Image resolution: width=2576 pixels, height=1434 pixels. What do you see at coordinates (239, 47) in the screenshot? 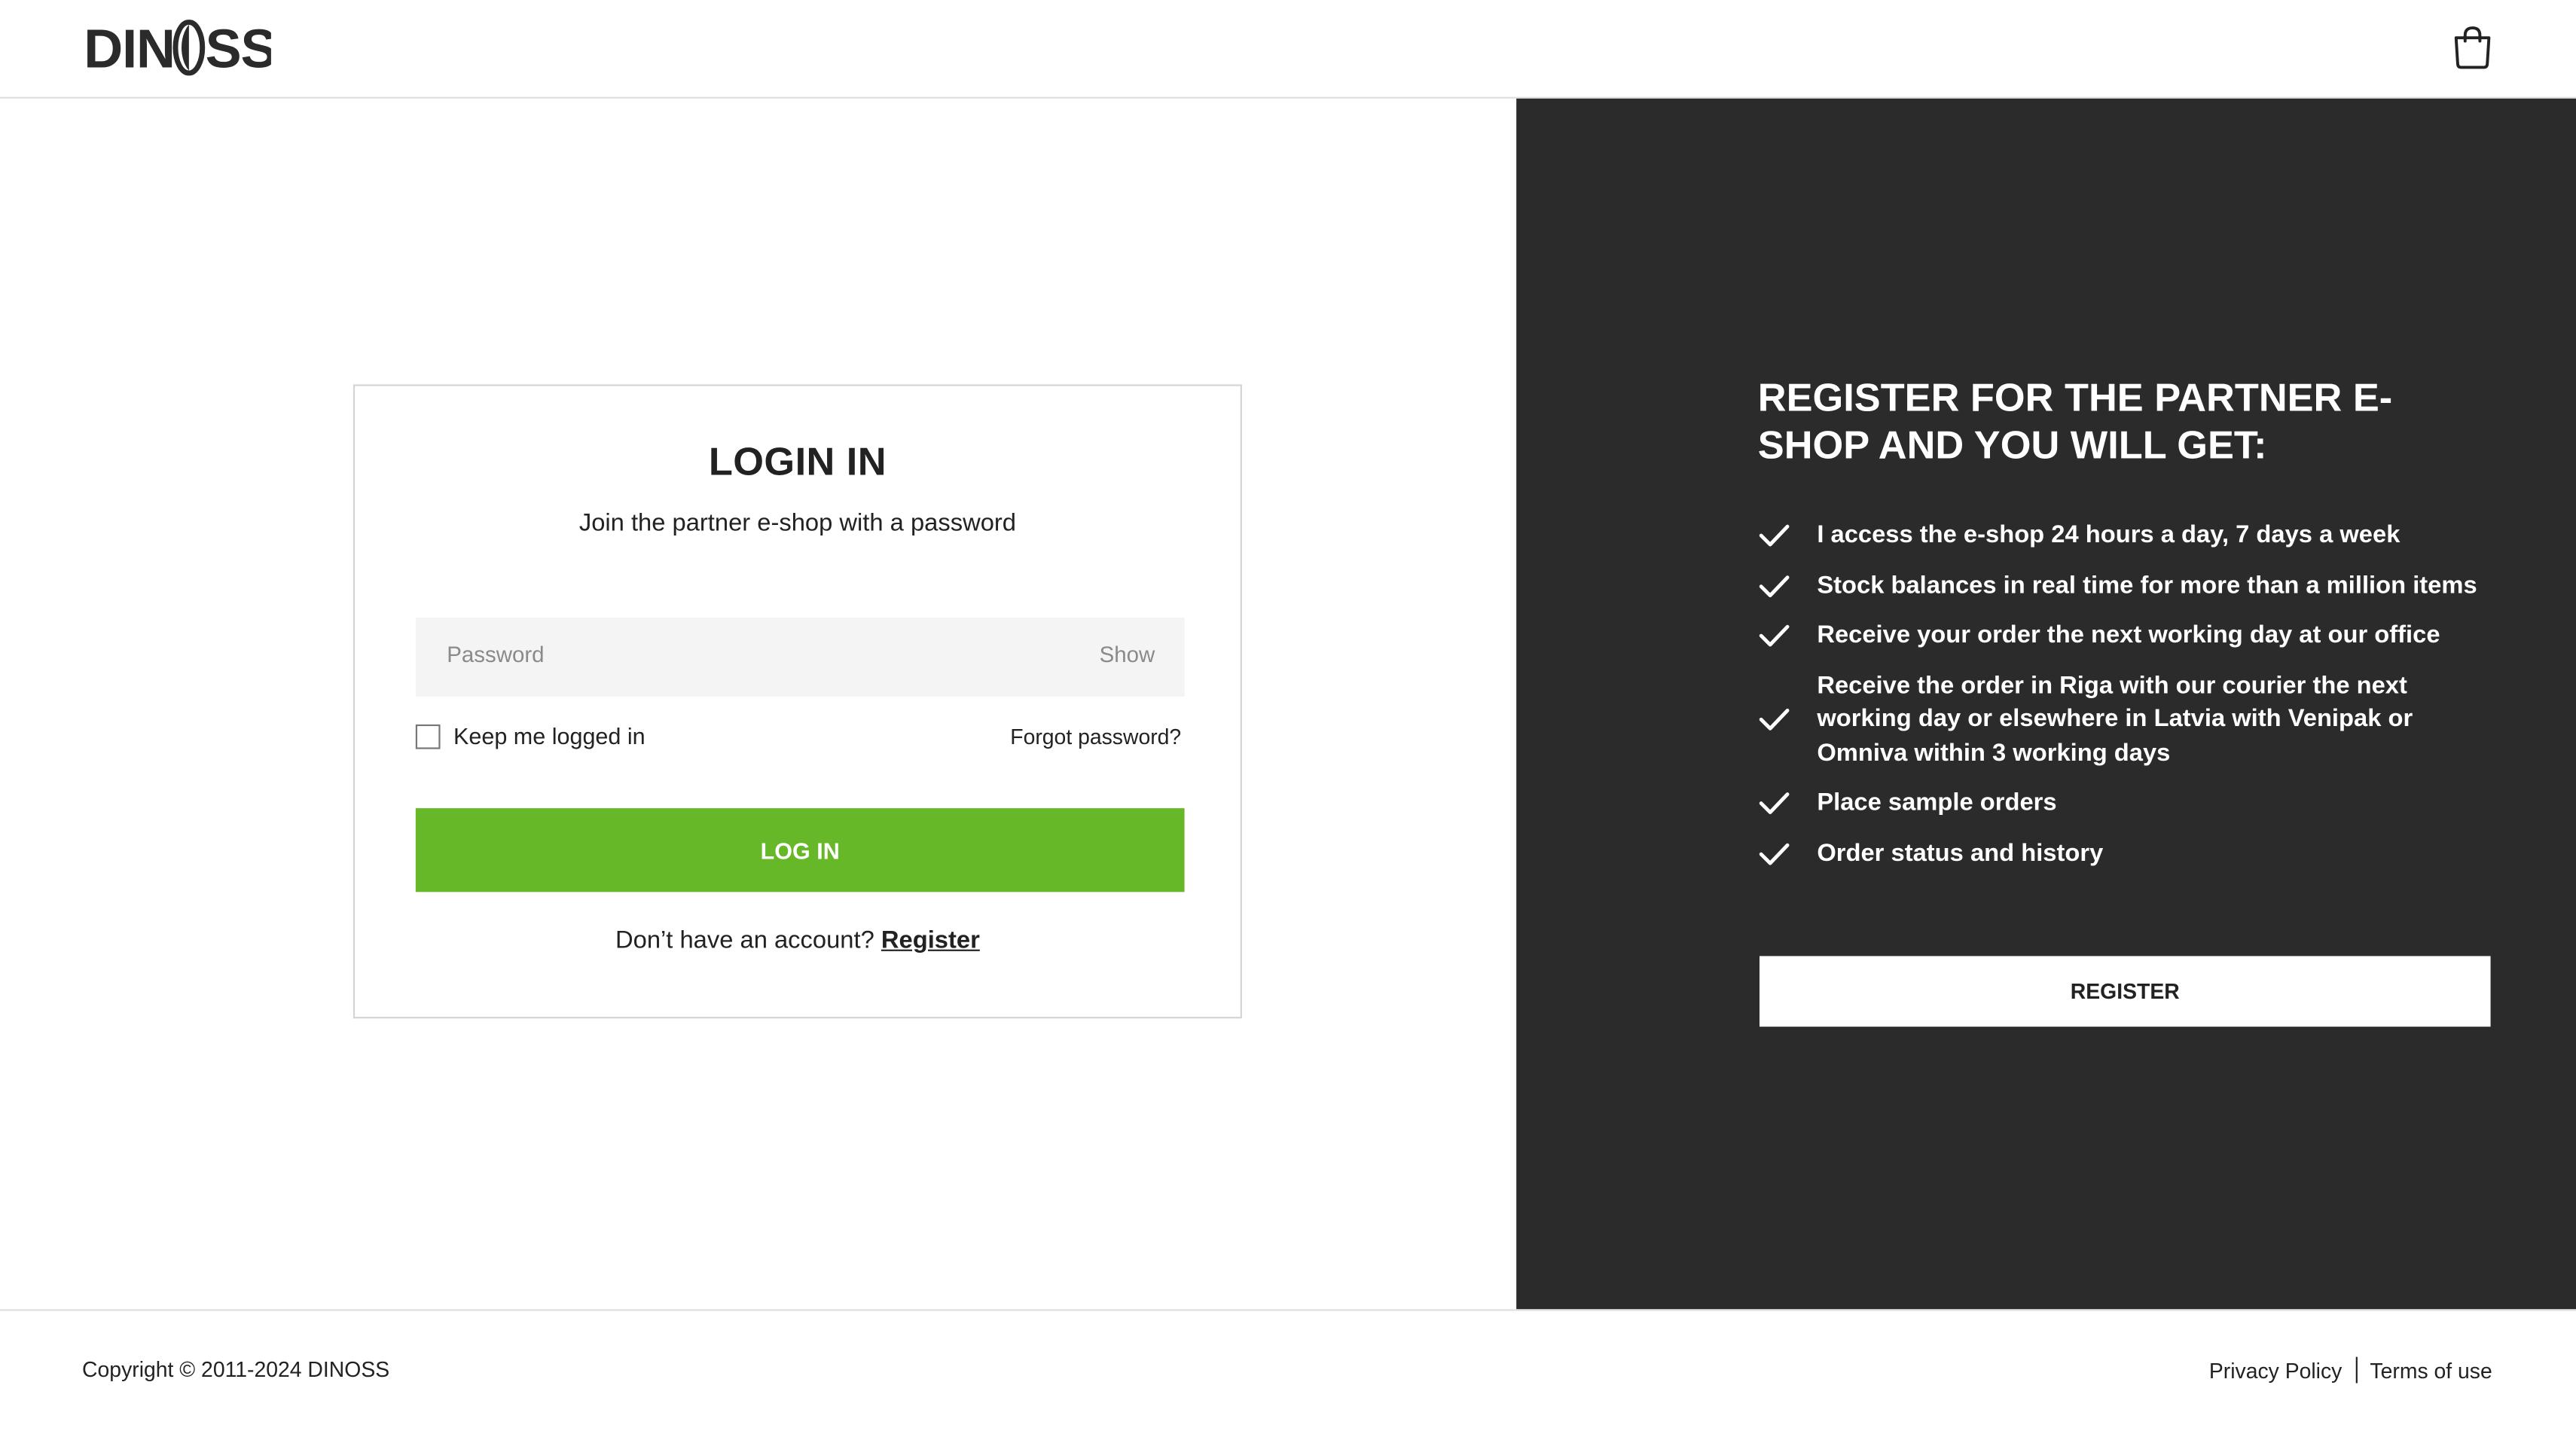
I see `svg-text: SS` at bounding box center [239, 47].